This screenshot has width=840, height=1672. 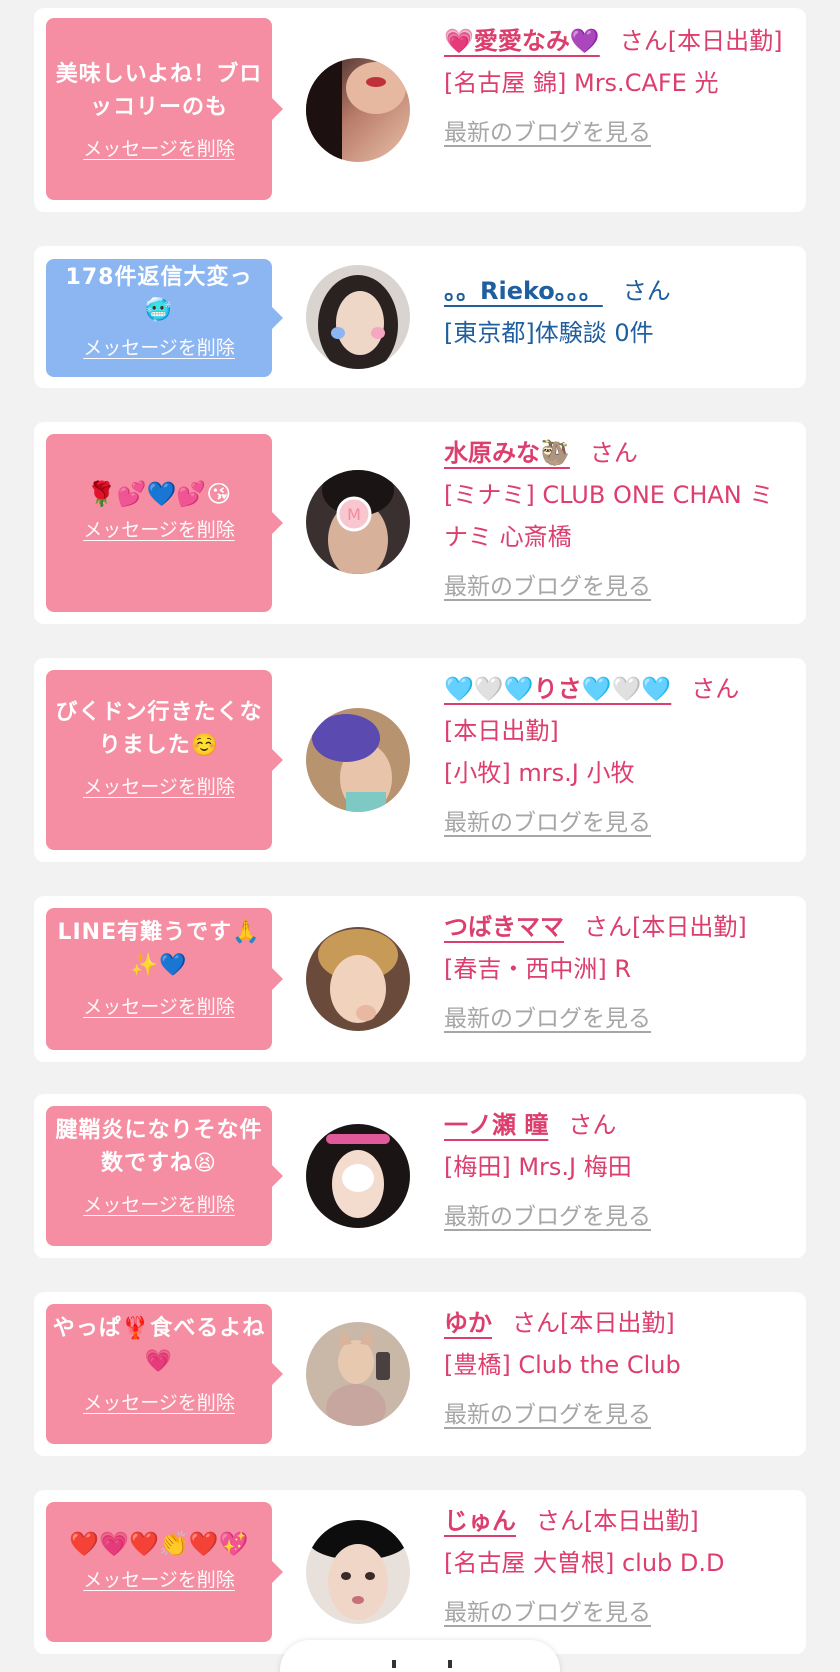 What do you see at coordinates (480, 1521) in the screenshot?
I see `user-name-link: じゅん` at bounding box center [480, 1521].